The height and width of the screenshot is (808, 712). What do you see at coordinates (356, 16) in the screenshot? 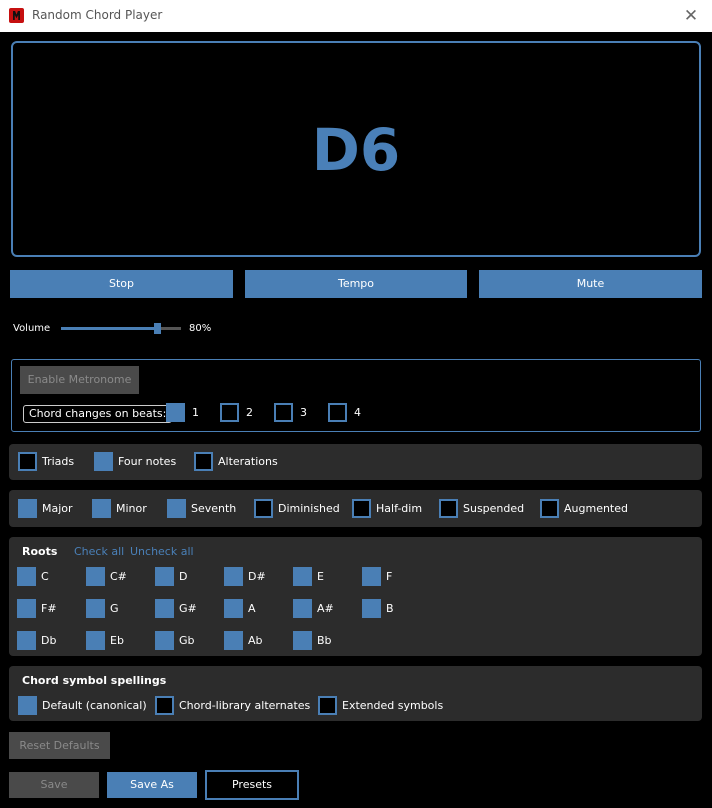
I see `title-bar: Random Chord Player ✕` at bounding box center [356, 16].